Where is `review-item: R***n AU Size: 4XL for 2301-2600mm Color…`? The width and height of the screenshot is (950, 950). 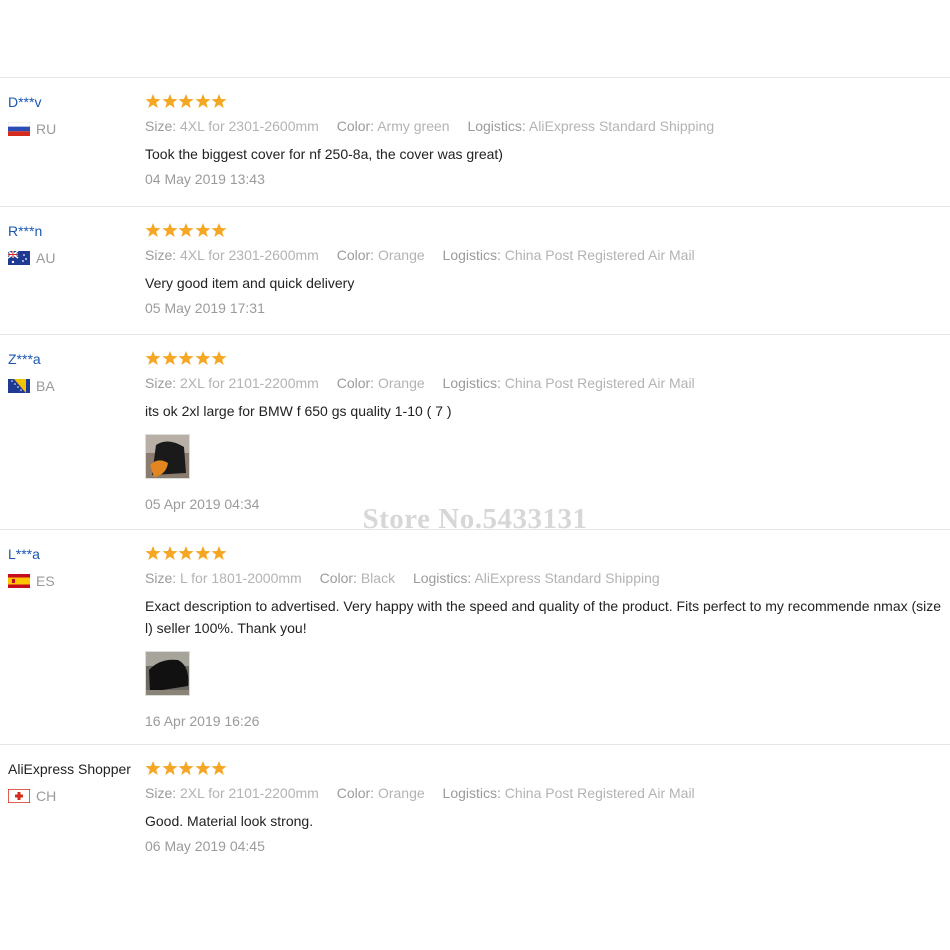
review-item: R***n AU Size: 4XL for 2301-2600mm Color… is located at coordinates (475, 270).